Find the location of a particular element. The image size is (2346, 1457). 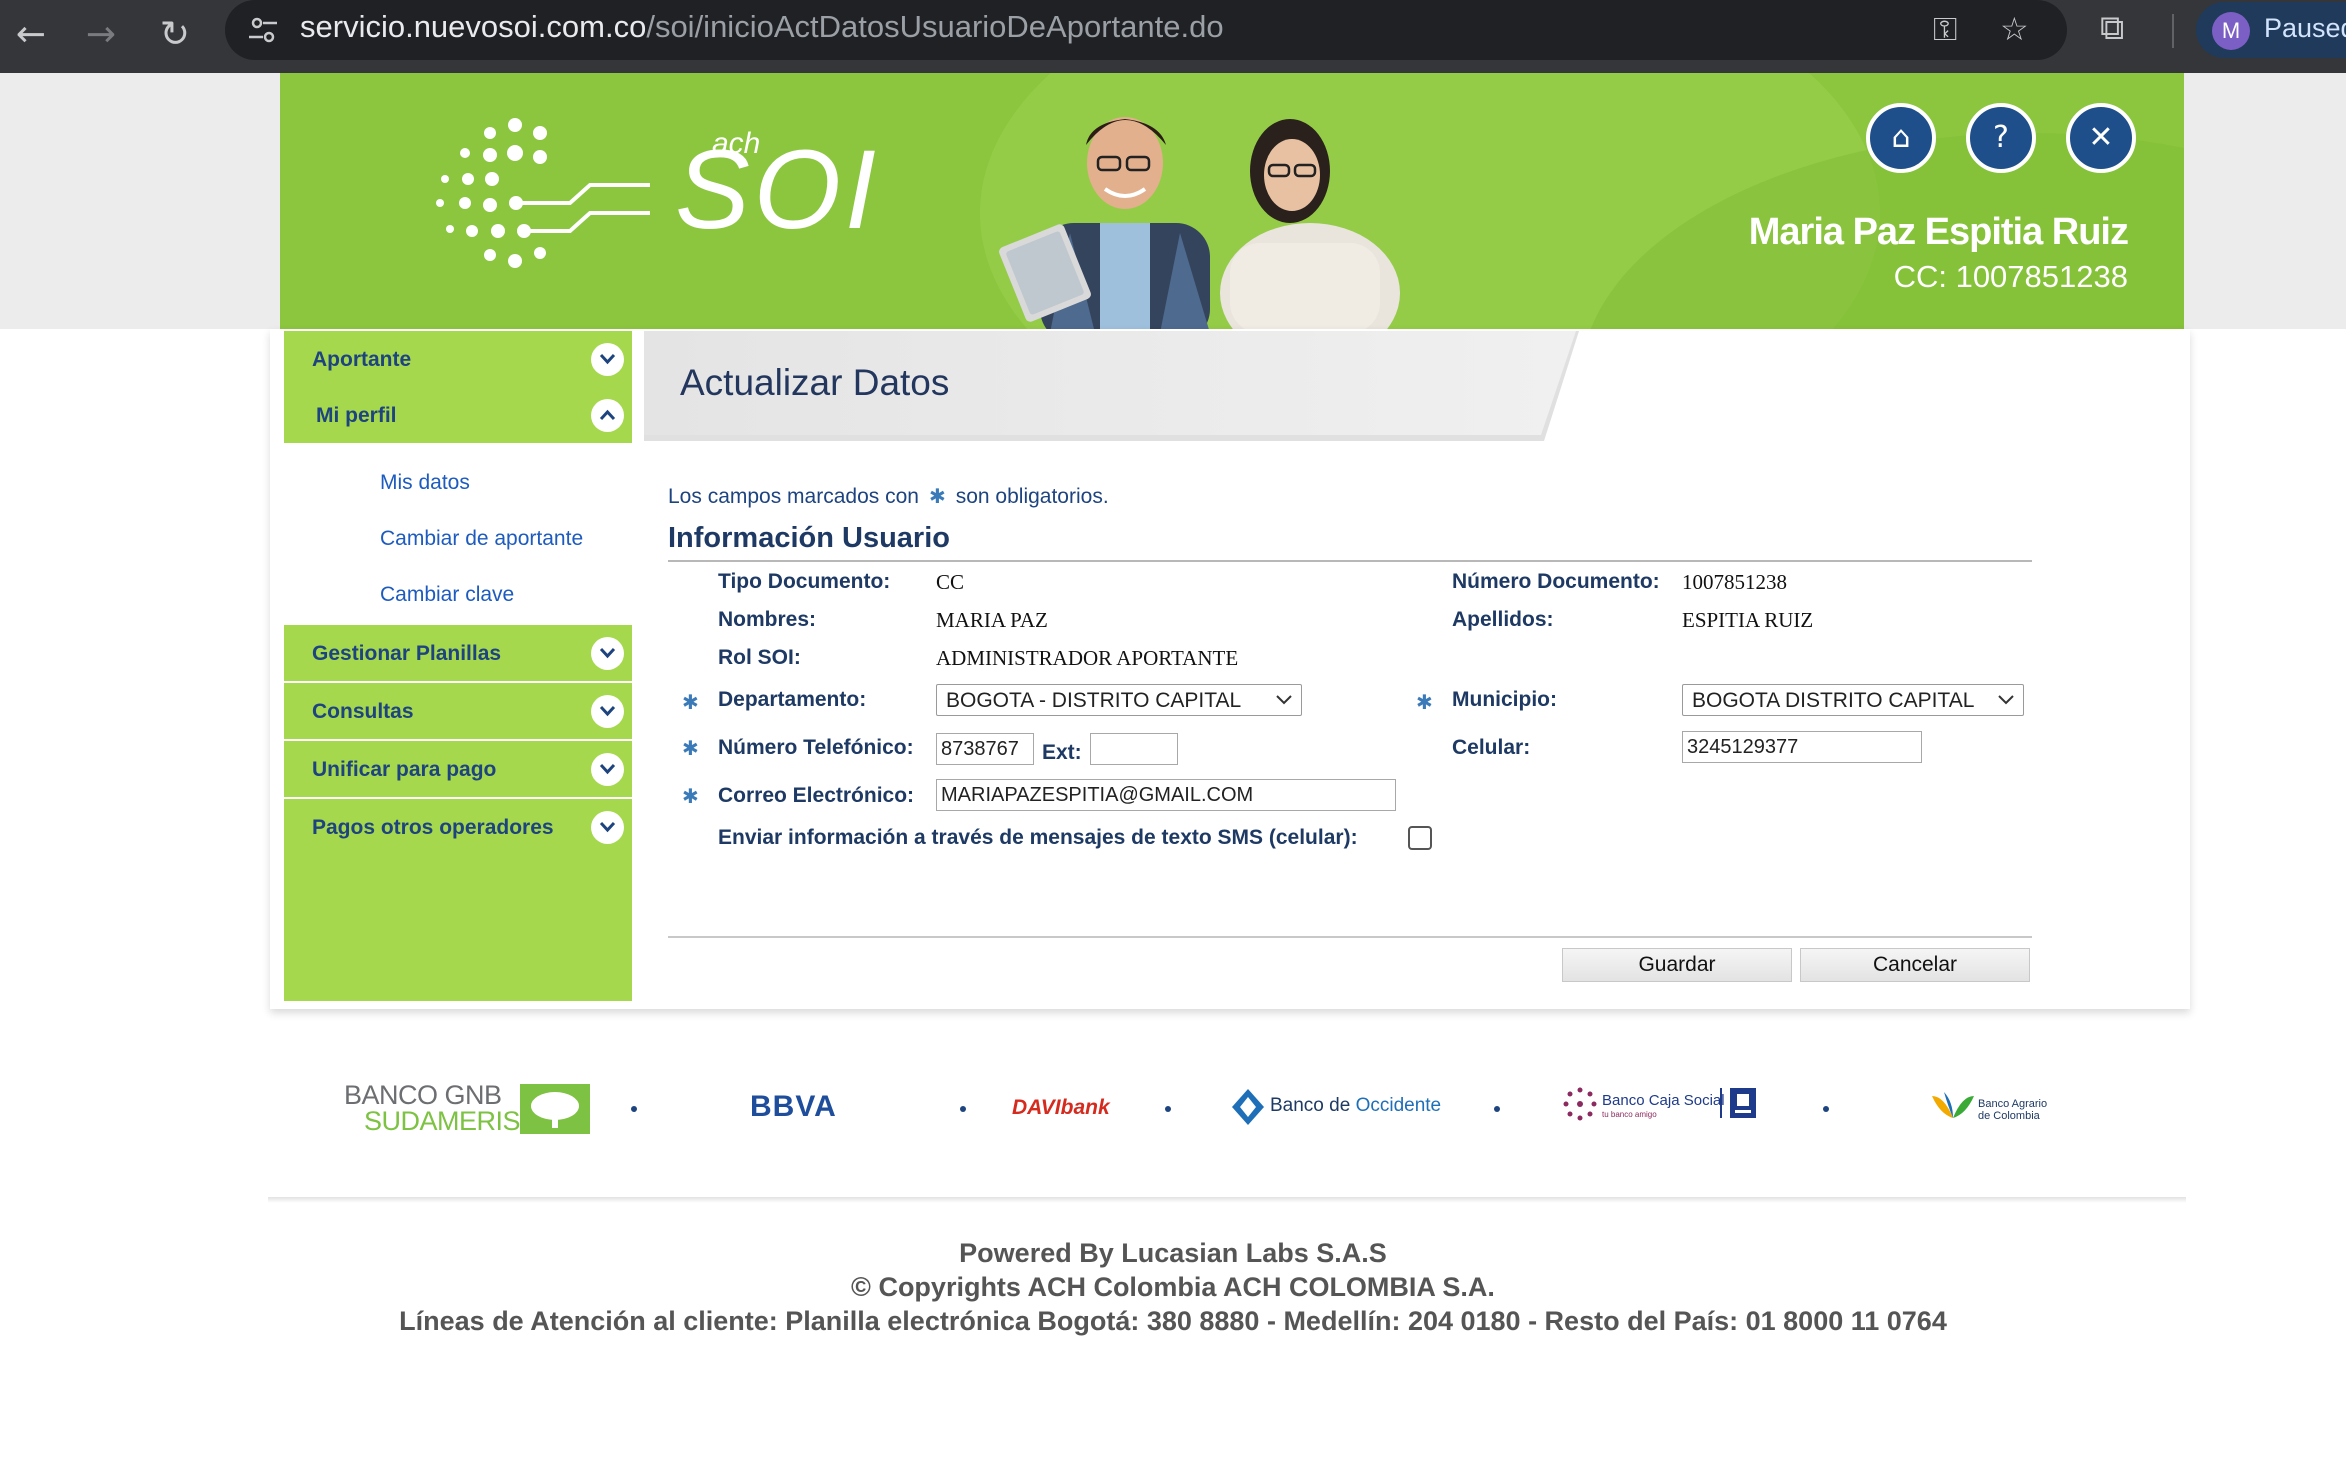

occidente-text-b: Occidente is located at coordinates (1398, 1105).